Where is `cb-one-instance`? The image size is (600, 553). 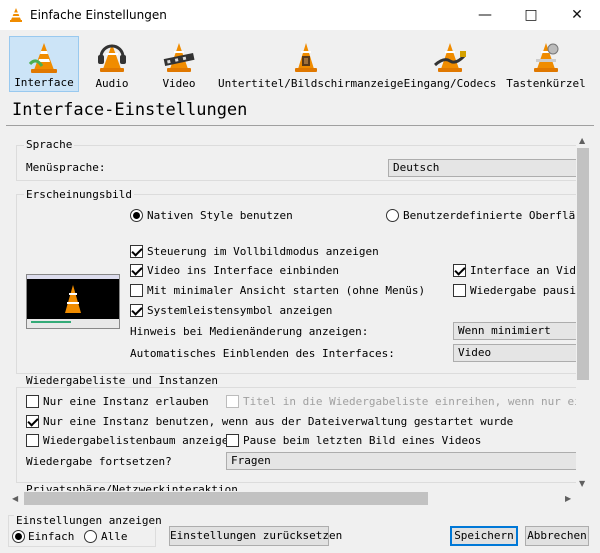
cb-one-instance is located at coordinates (32, 401).